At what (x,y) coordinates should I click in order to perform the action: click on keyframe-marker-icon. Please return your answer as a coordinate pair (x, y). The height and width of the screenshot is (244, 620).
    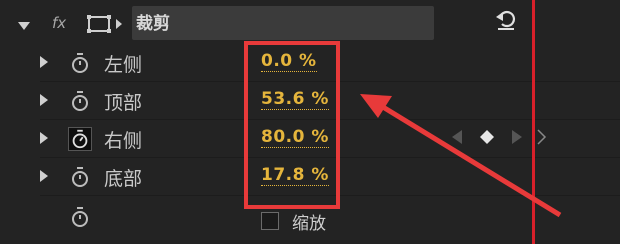
    Looking at the image, I should click on (542, 137).